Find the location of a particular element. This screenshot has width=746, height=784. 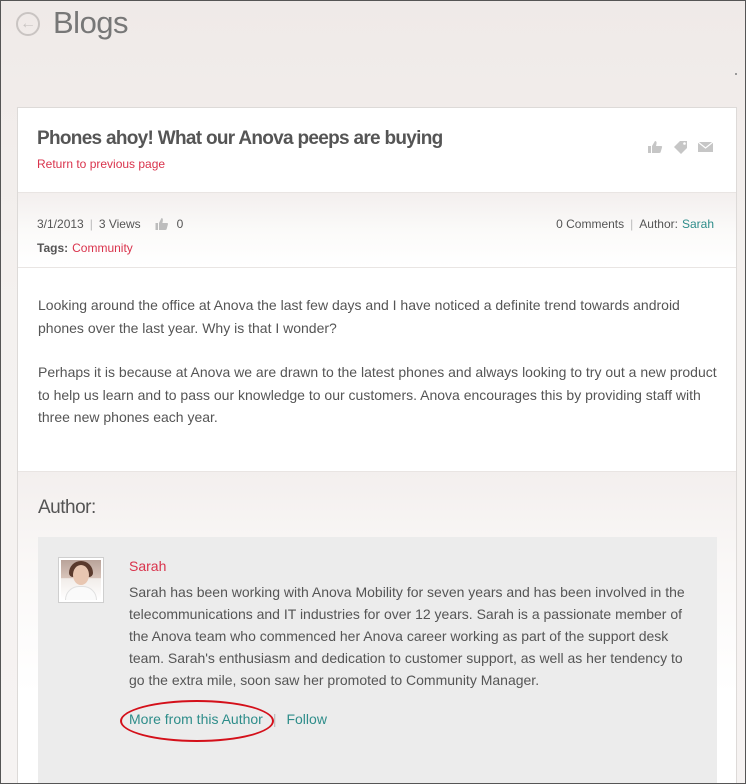

post-meta-right: 0 Comments | Author: Sarah is located at coordinates (635, 224).